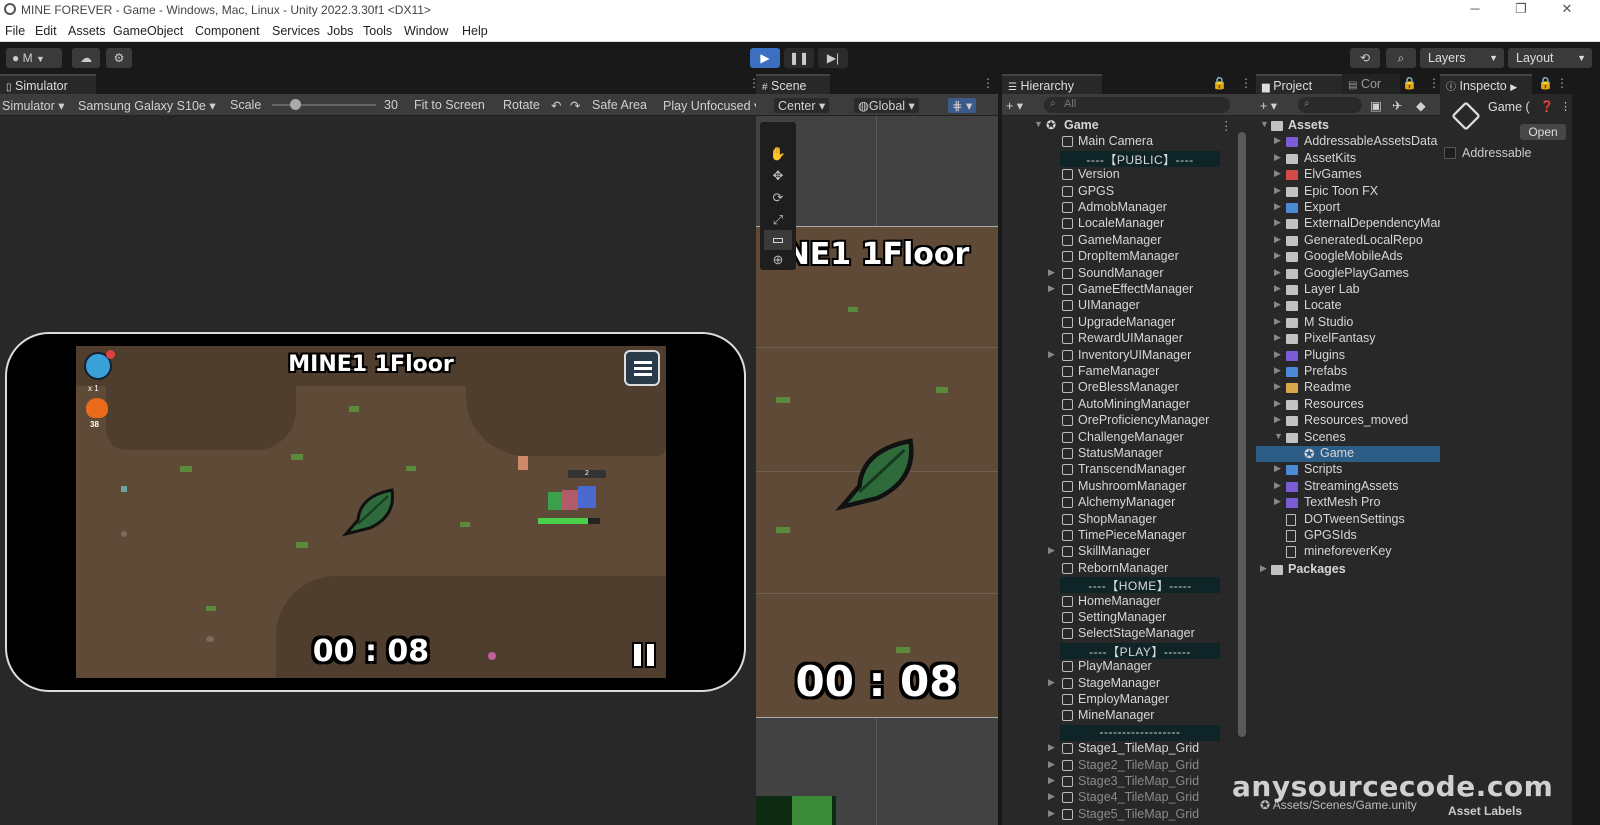  I want to click on settings-button: ⚙, so click(119, 58).